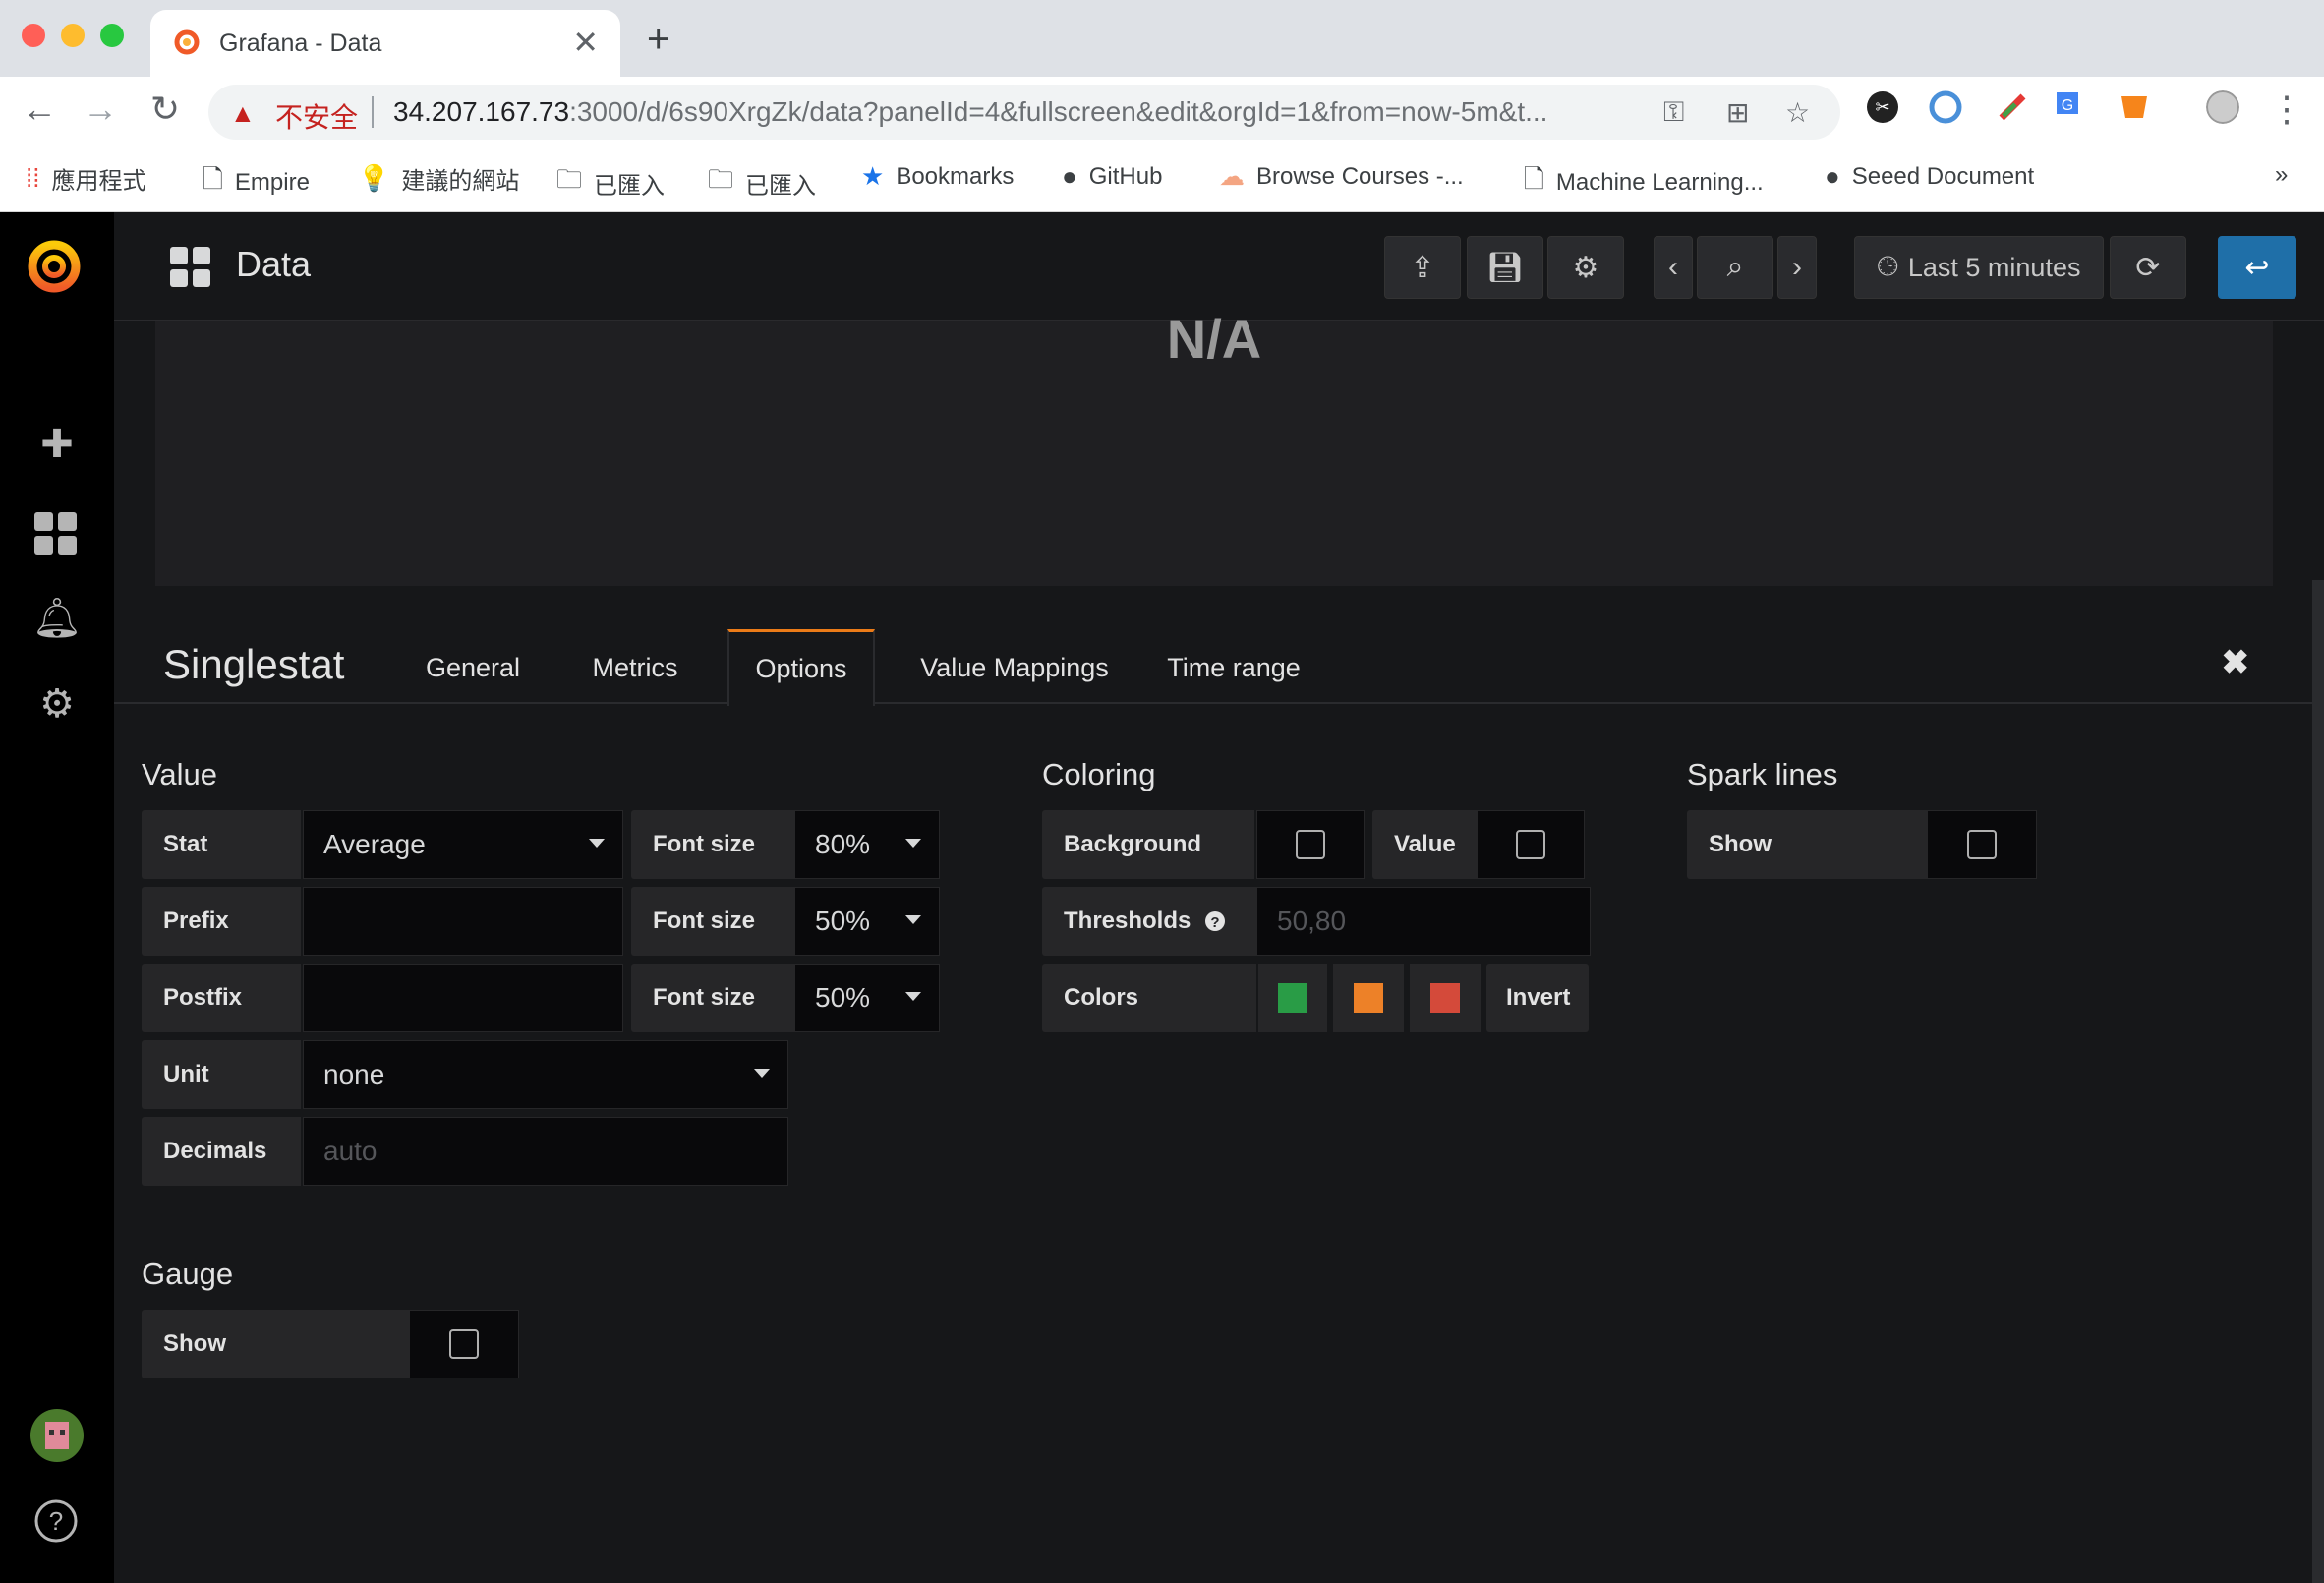 The height and width of the screenshot is (1583, 2324). What do you see at coordinates (54, 266) in the screenshot?
I see `grafana-logo-icon` at bounding box center [54, 266].